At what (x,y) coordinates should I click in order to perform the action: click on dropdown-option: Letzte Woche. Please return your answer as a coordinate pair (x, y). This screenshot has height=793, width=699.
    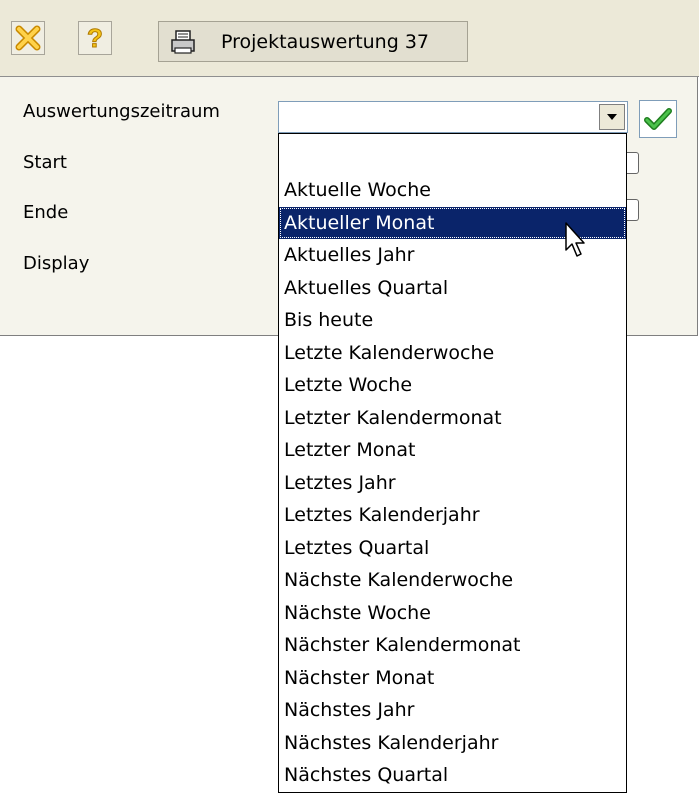
    Looking at the image, I should click on (452, 385).